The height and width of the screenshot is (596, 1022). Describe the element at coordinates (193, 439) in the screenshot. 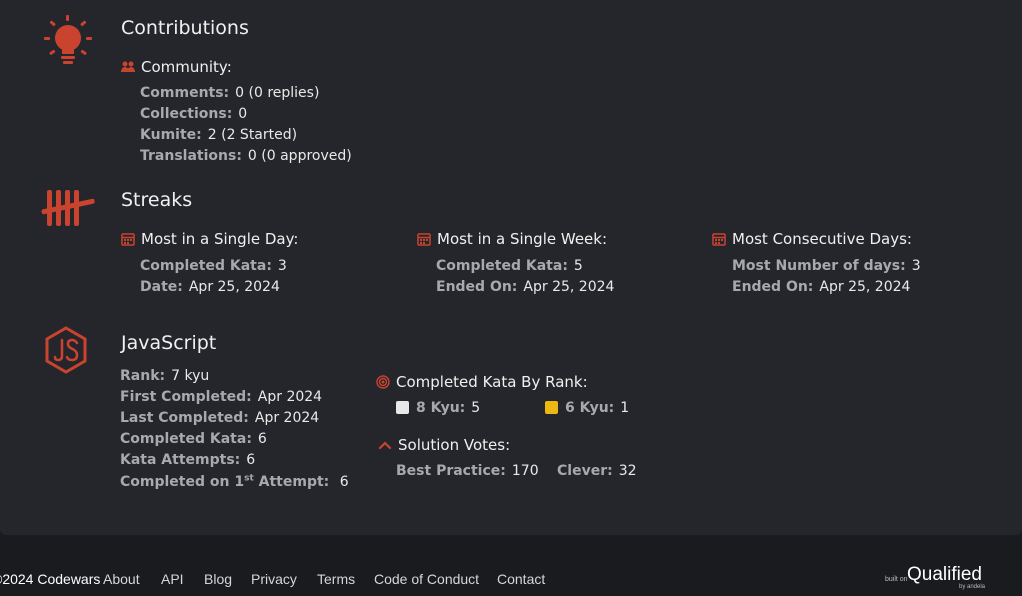

I see `completed-kata-row: Completed Kata: 6` at that location.